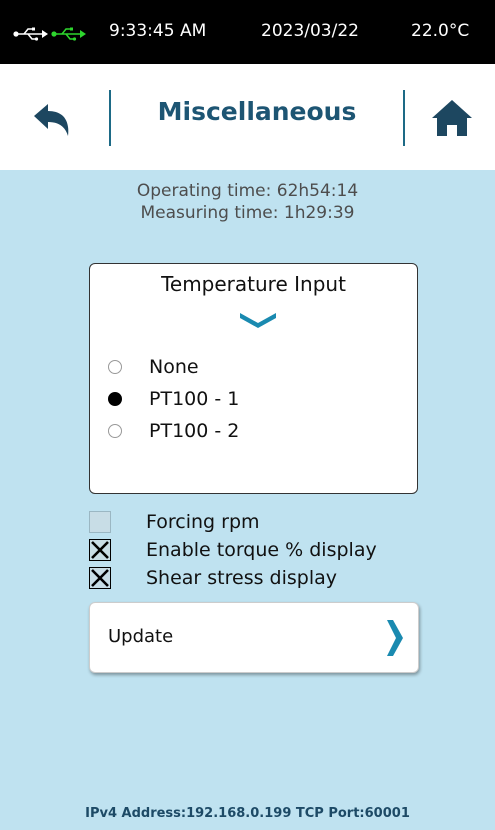  What do you see at coordinates (203, 522) in the screenshot?
I see `checkbox-label: Forcing rpm` at bounding box center [203, 522].